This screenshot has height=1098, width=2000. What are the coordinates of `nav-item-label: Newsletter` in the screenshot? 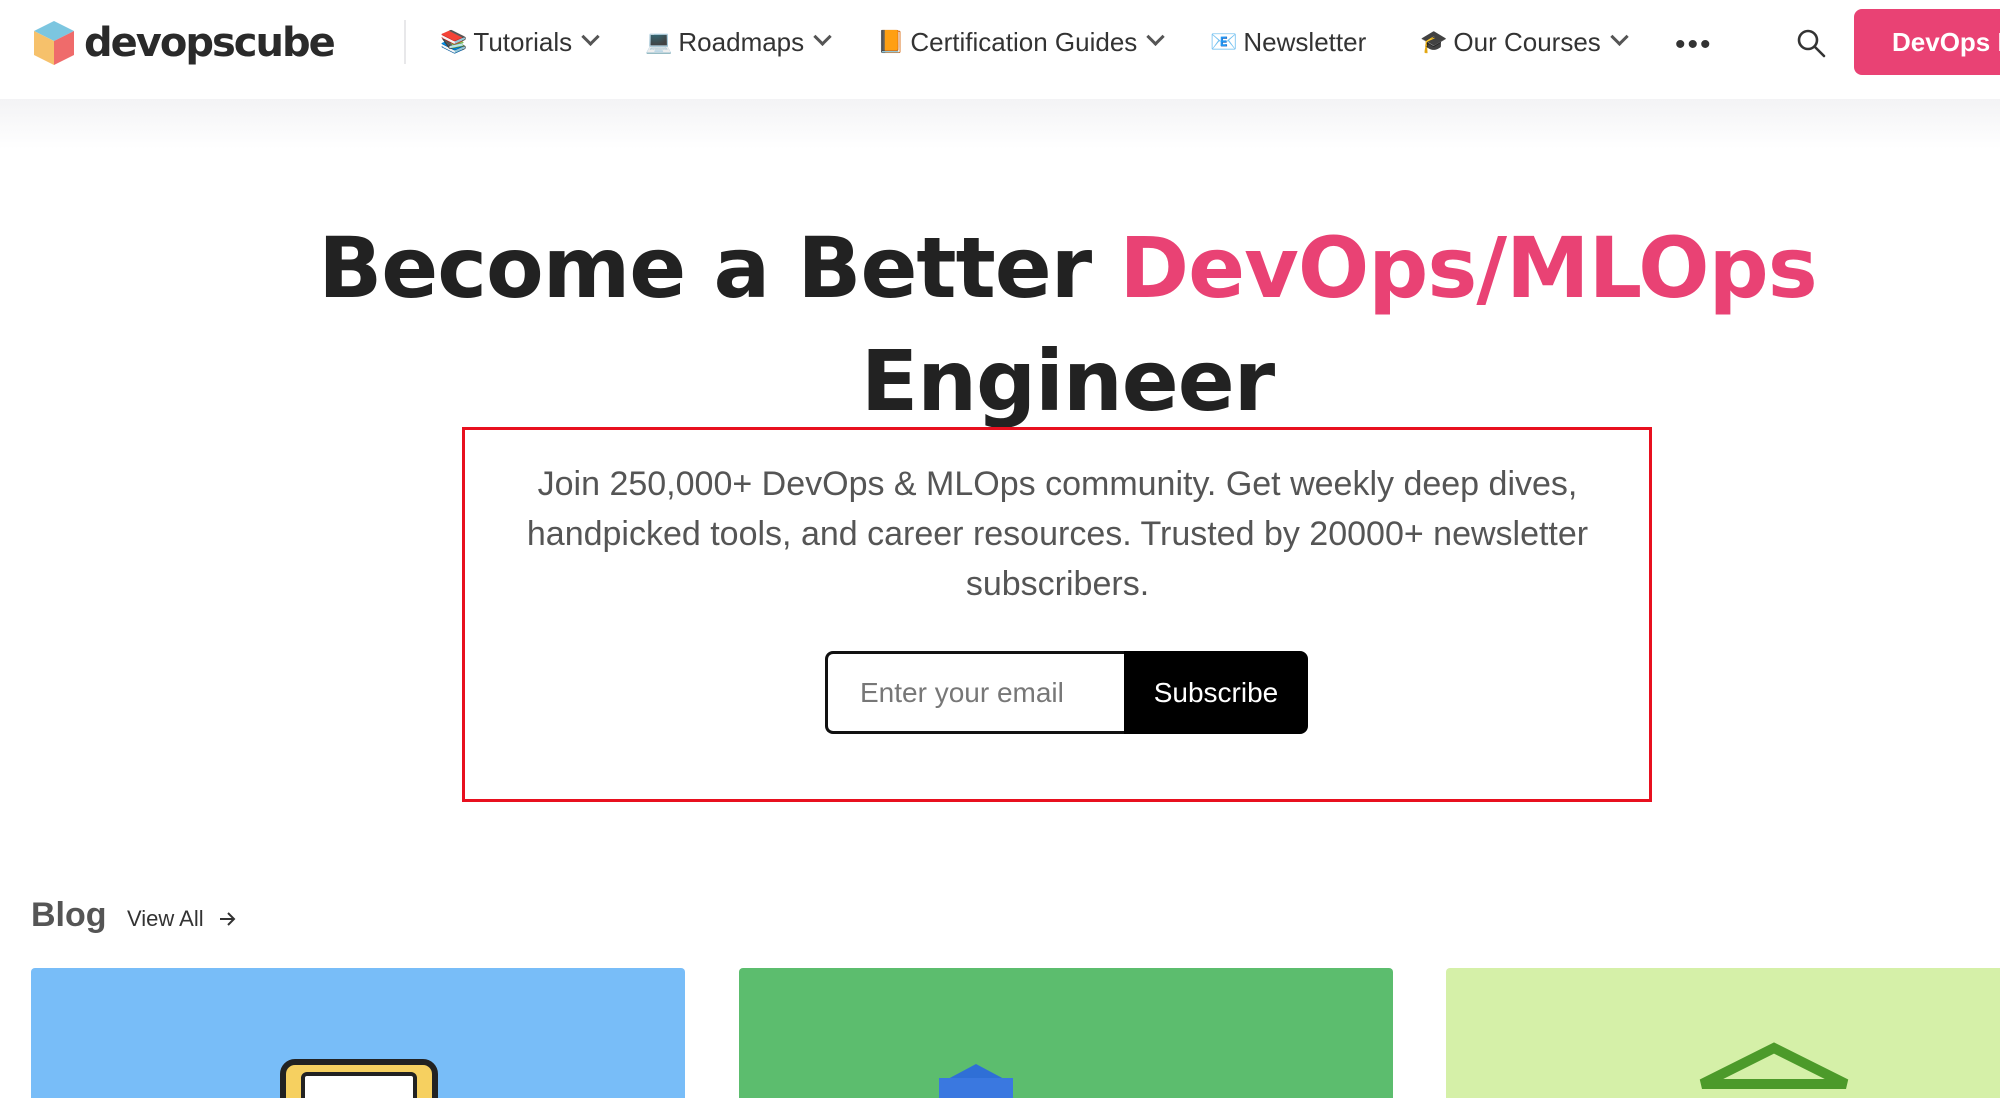 It's located at (1305, 41).